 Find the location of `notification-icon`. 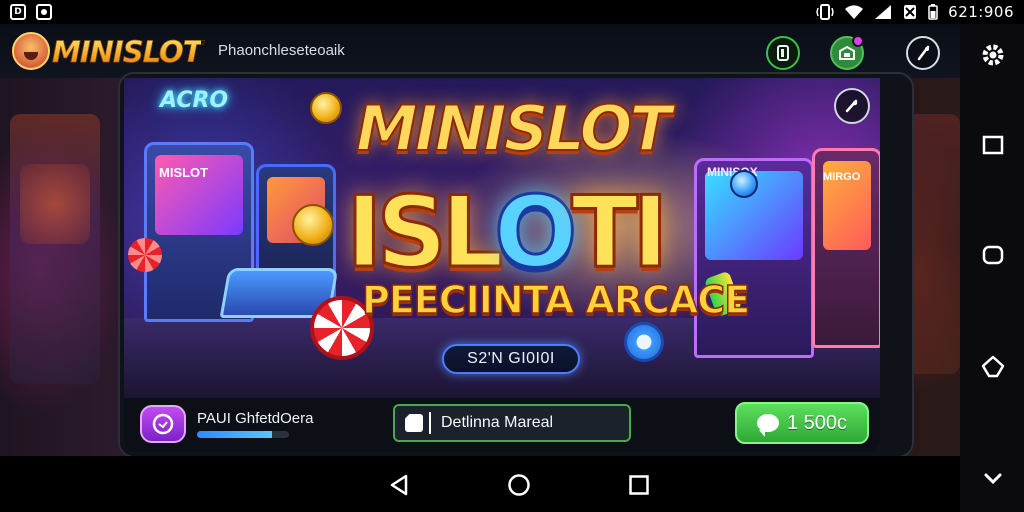

notification-icon is located at coordinates (44, 12).